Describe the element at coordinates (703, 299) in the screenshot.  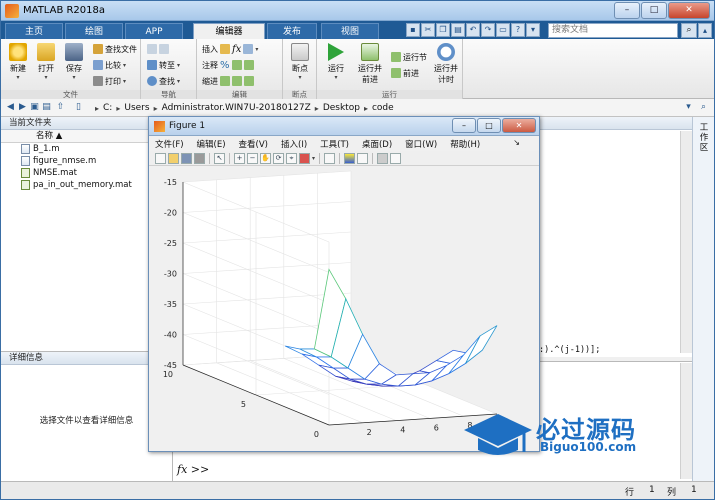
I see `workspace-side-tab: 工作区` at that location.